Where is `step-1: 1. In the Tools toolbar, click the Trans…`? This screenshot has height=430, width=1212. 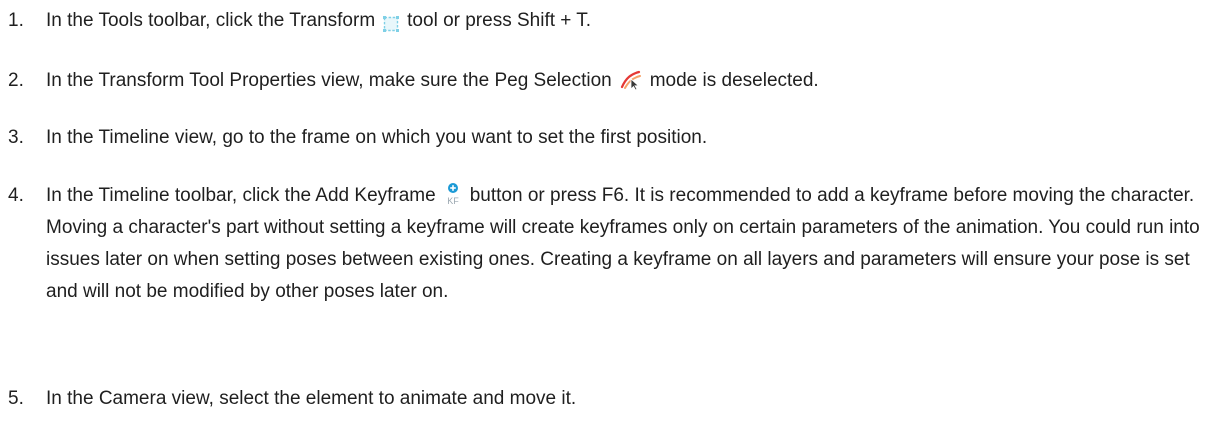
step-1: 1. In the Tools toolbar, click the Trans… is located at coordinates (606, 21).